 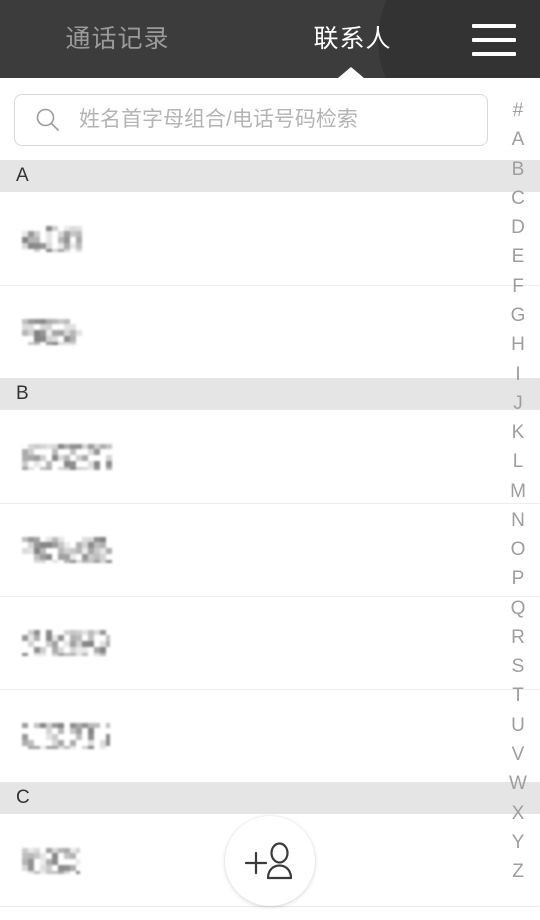 I want to click on search-icon, so click(x=47, y=119).